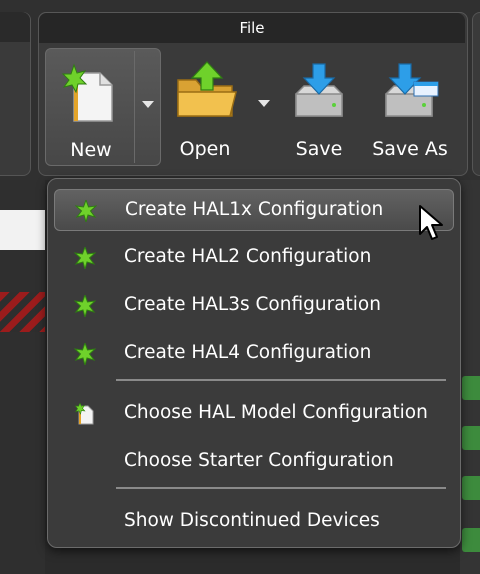 This screenshot has width=480, height=574. Describe the element at coordinates (319, 149) in the screenshot. I see `save-button-label: Save` at that location.